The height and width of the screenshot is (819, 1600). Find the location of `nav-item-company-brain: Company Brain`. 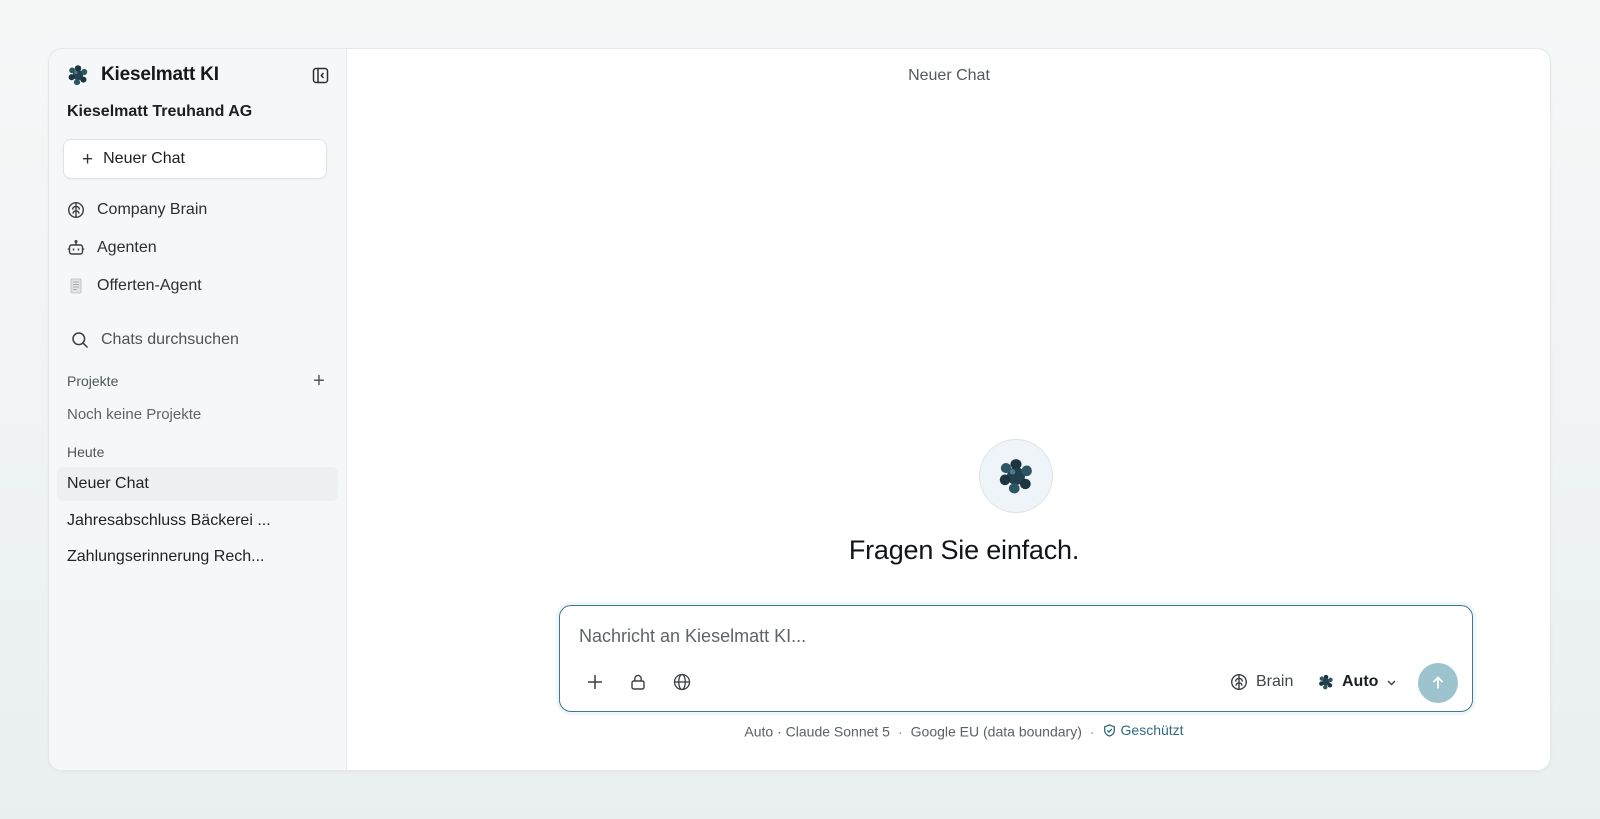

nav-item-company-brain: Company Brain is located at coordinates (137, 210).